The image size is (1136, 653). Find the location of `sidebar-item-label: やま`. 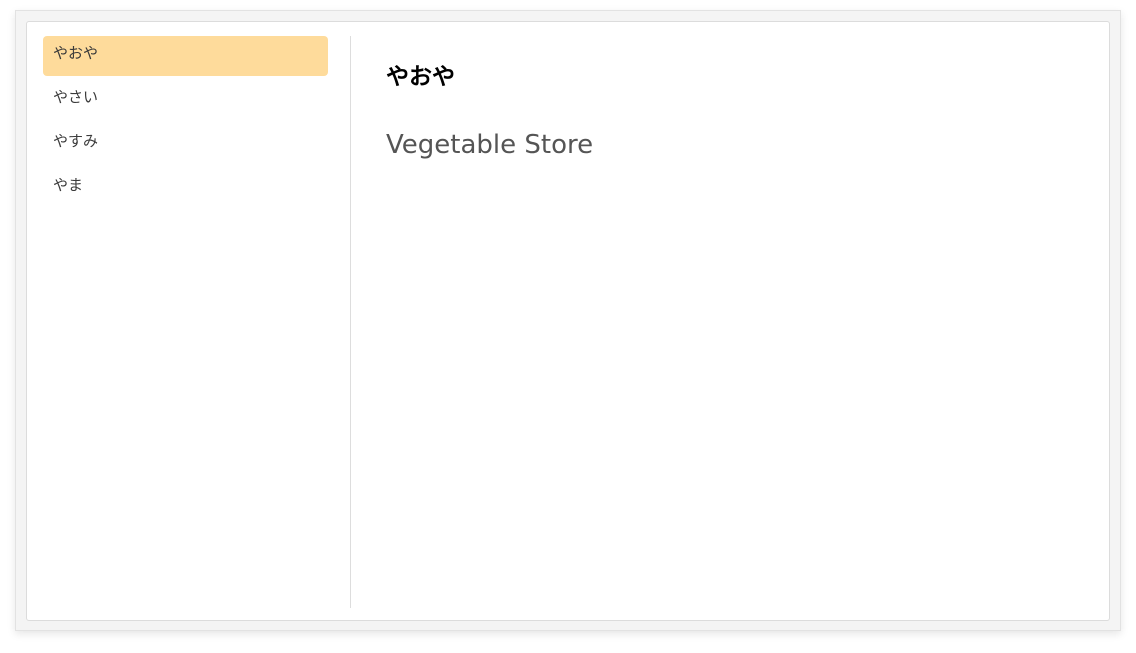

sidebar-item-label: やま is located at coordinates (68, 185).